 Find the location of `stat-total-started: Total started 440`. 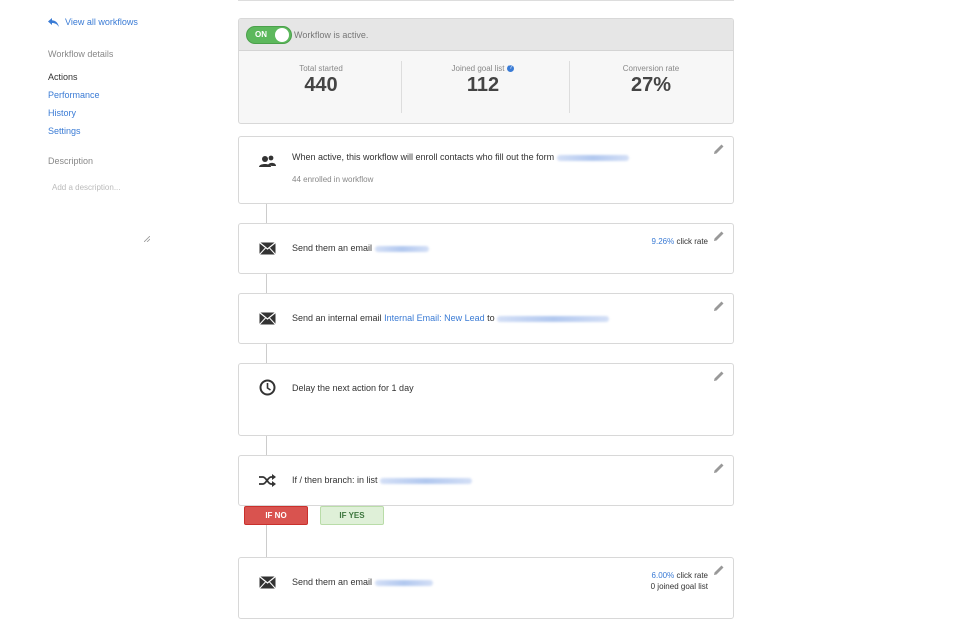

stat-total-started: Total started 440 is located at coordinates (321, 80).